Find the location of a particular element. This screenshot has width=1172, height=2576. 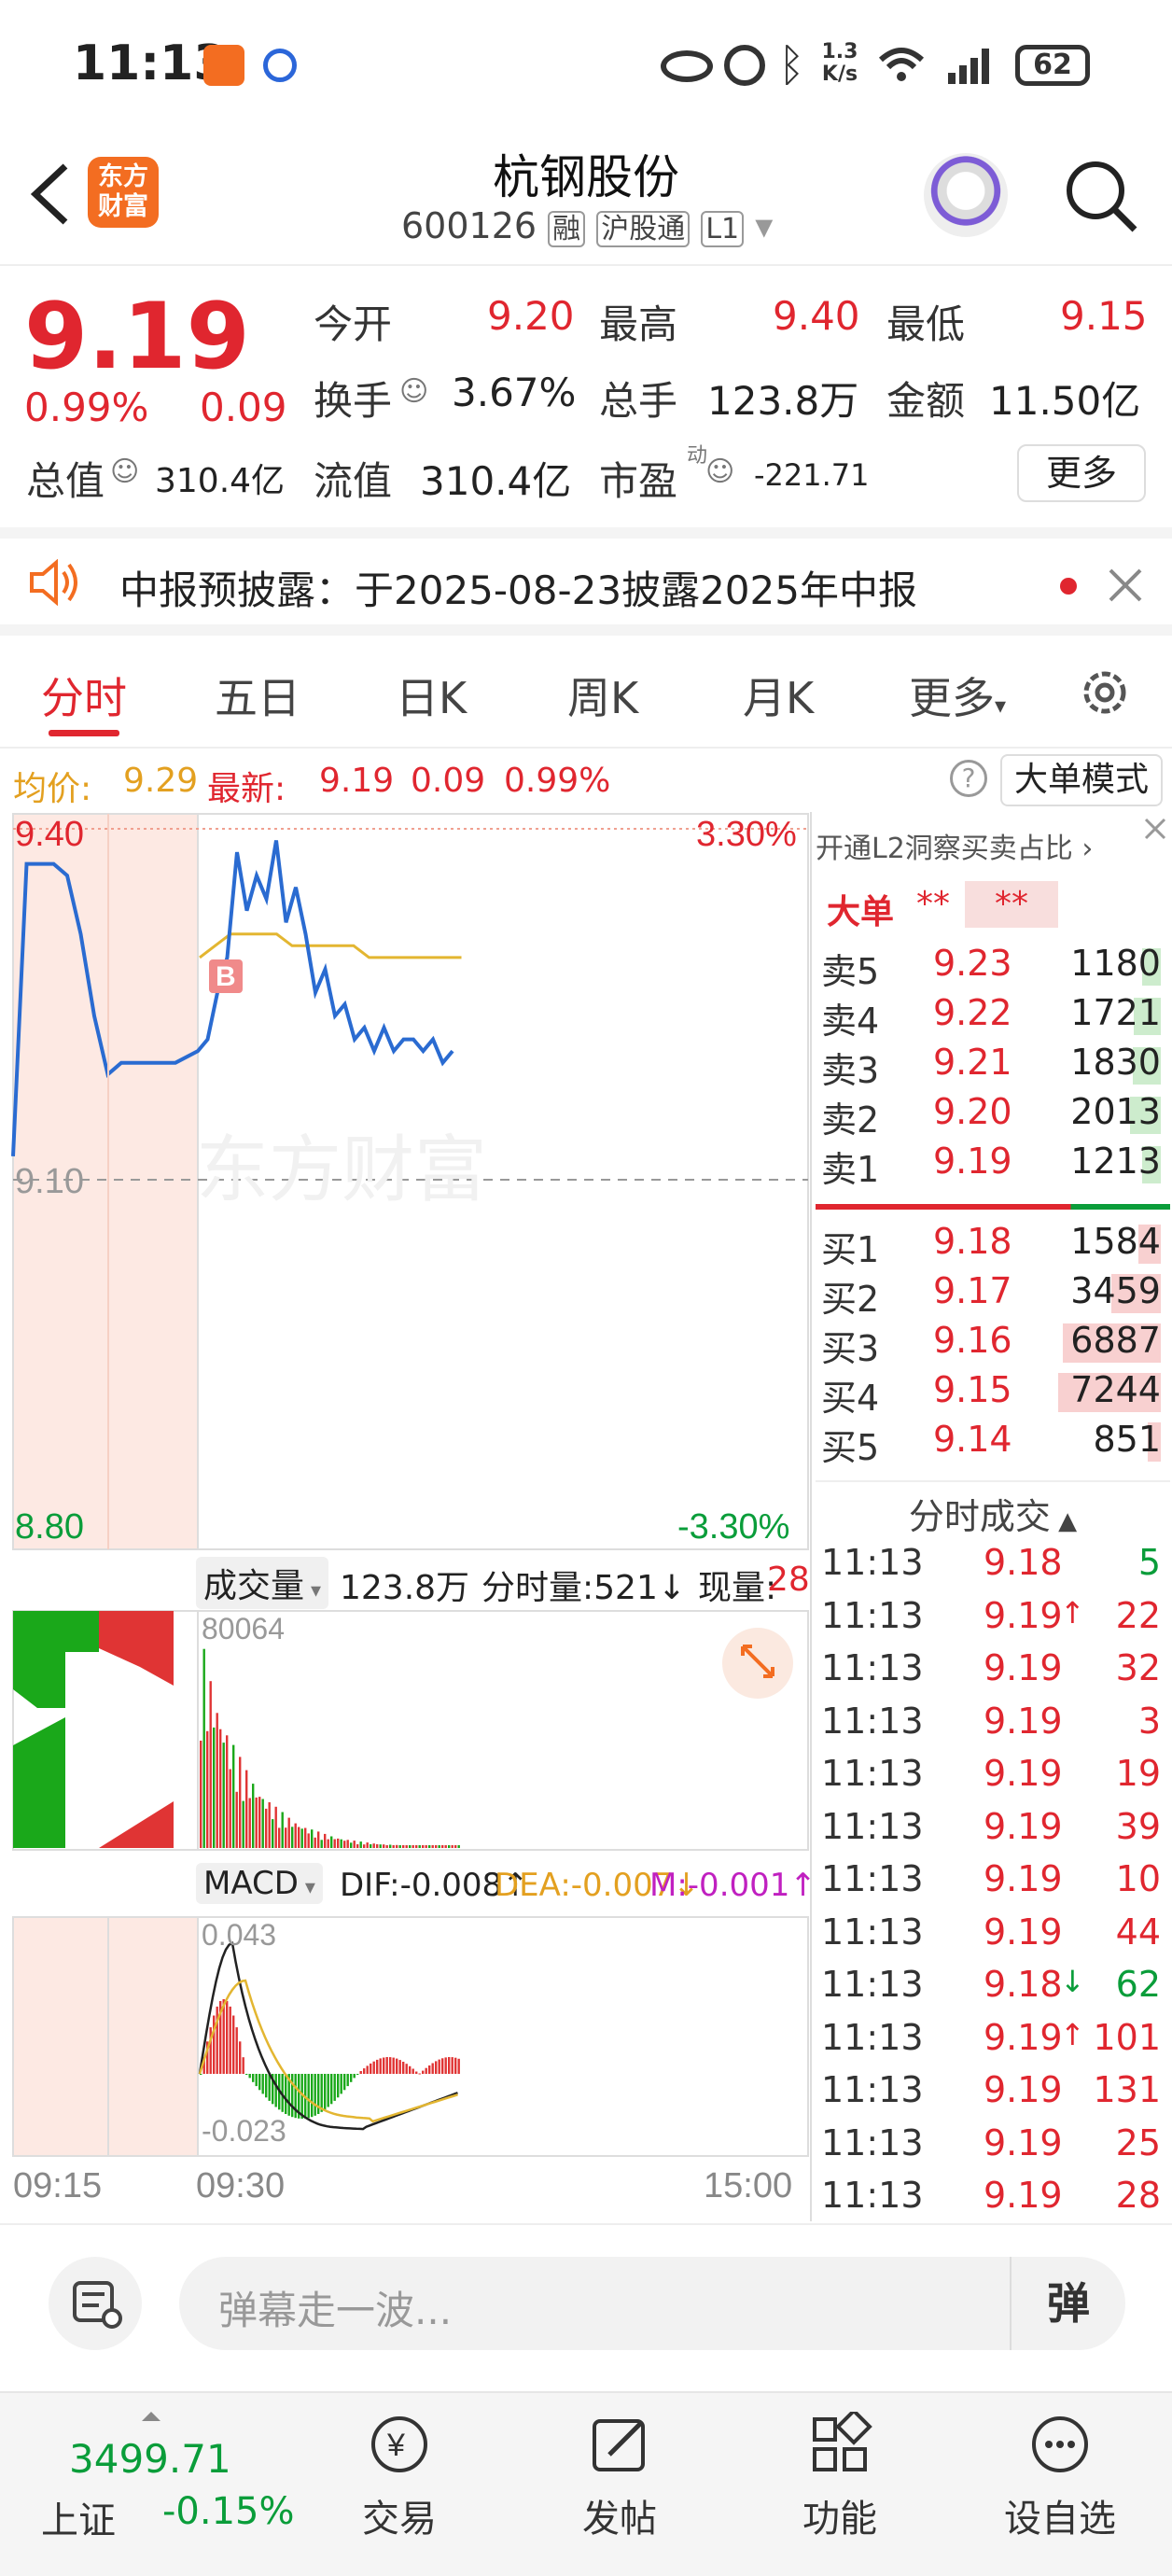

watermark: 东方财富 is located at coordinates (341, 1169).